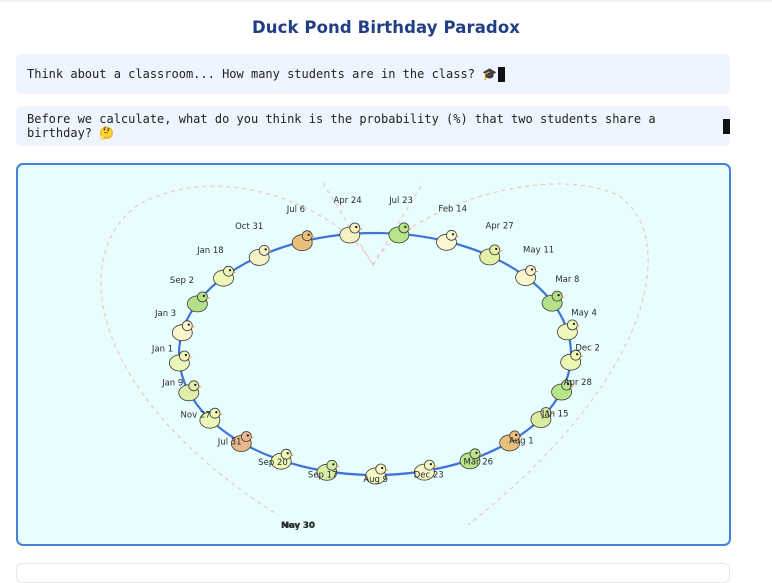  What do you see at coordinates (249, 227) in the screenshot?
I see `duck-birthday-label: Oct 31` at bounding box center [249, 227].